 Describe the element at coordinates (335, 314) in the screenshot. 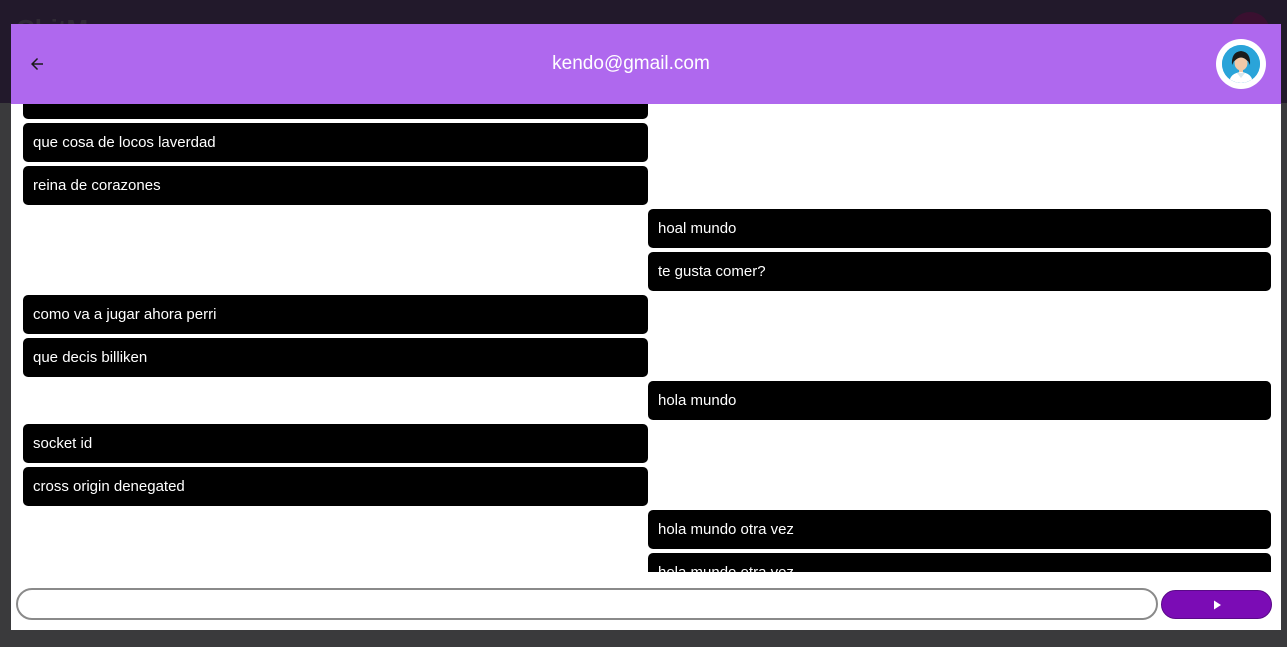

I see `incoming-message-bubble: como va a jugar ahora perri` at that location.